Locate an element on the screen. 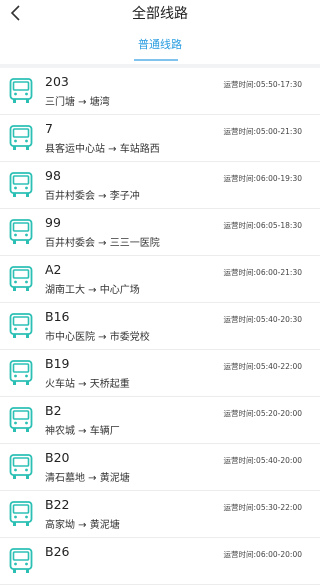  route-number: B19 is located at coordinates (57, 363).